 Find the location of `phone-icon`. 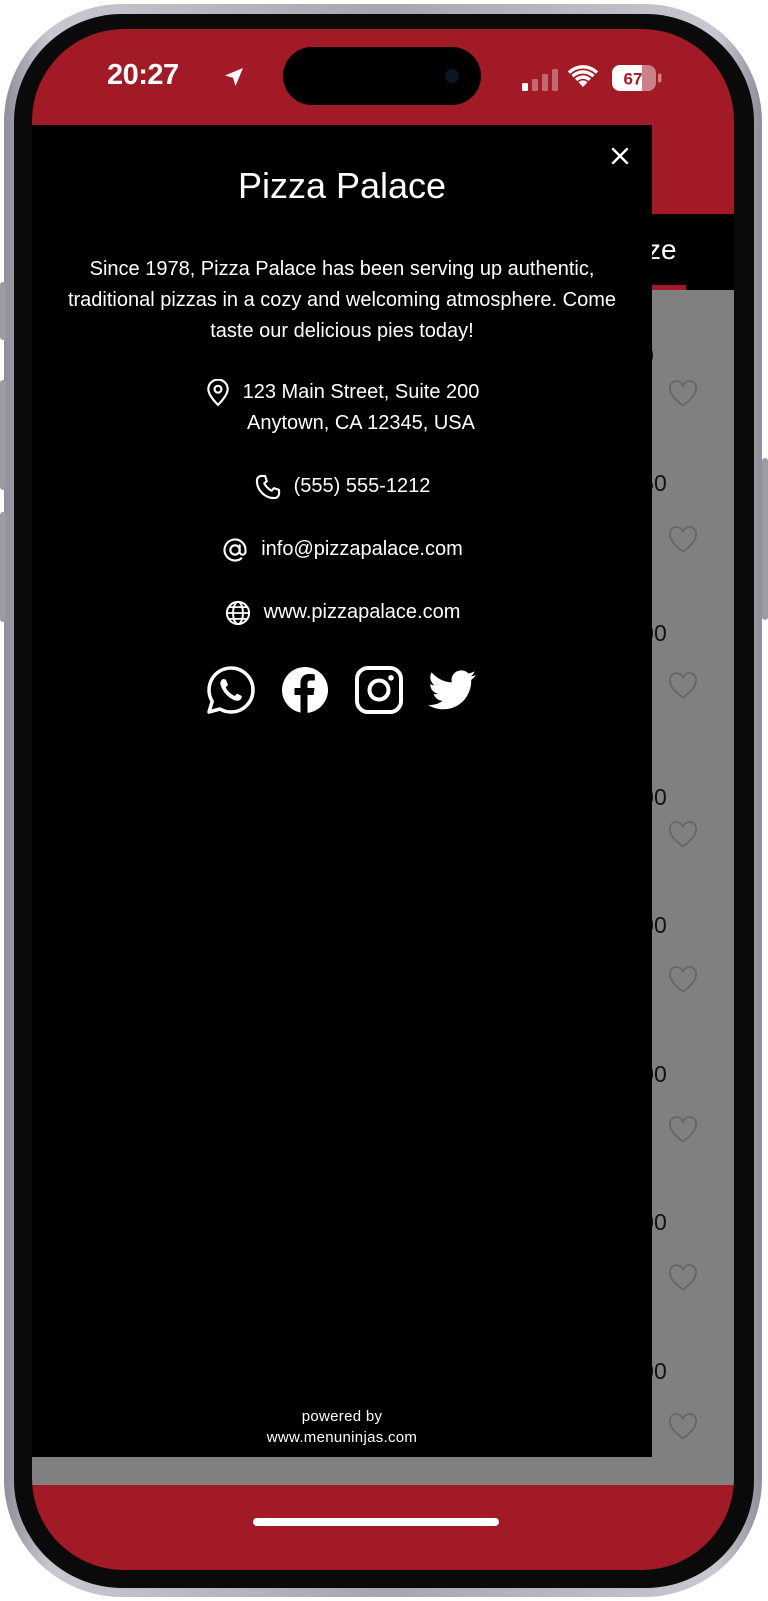

phone-icon is located at coordinates (267, 487).